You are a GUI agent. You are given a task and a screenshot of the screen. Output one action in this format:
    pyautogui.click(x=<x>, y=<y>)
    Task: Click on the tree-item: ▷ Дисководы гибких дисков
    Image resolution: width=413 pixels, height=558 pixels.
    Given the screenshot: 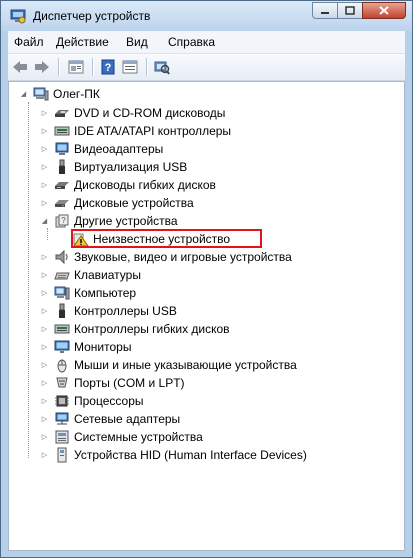 What is the action you would take?
    pyautogui.click(x=128, y=185)
    